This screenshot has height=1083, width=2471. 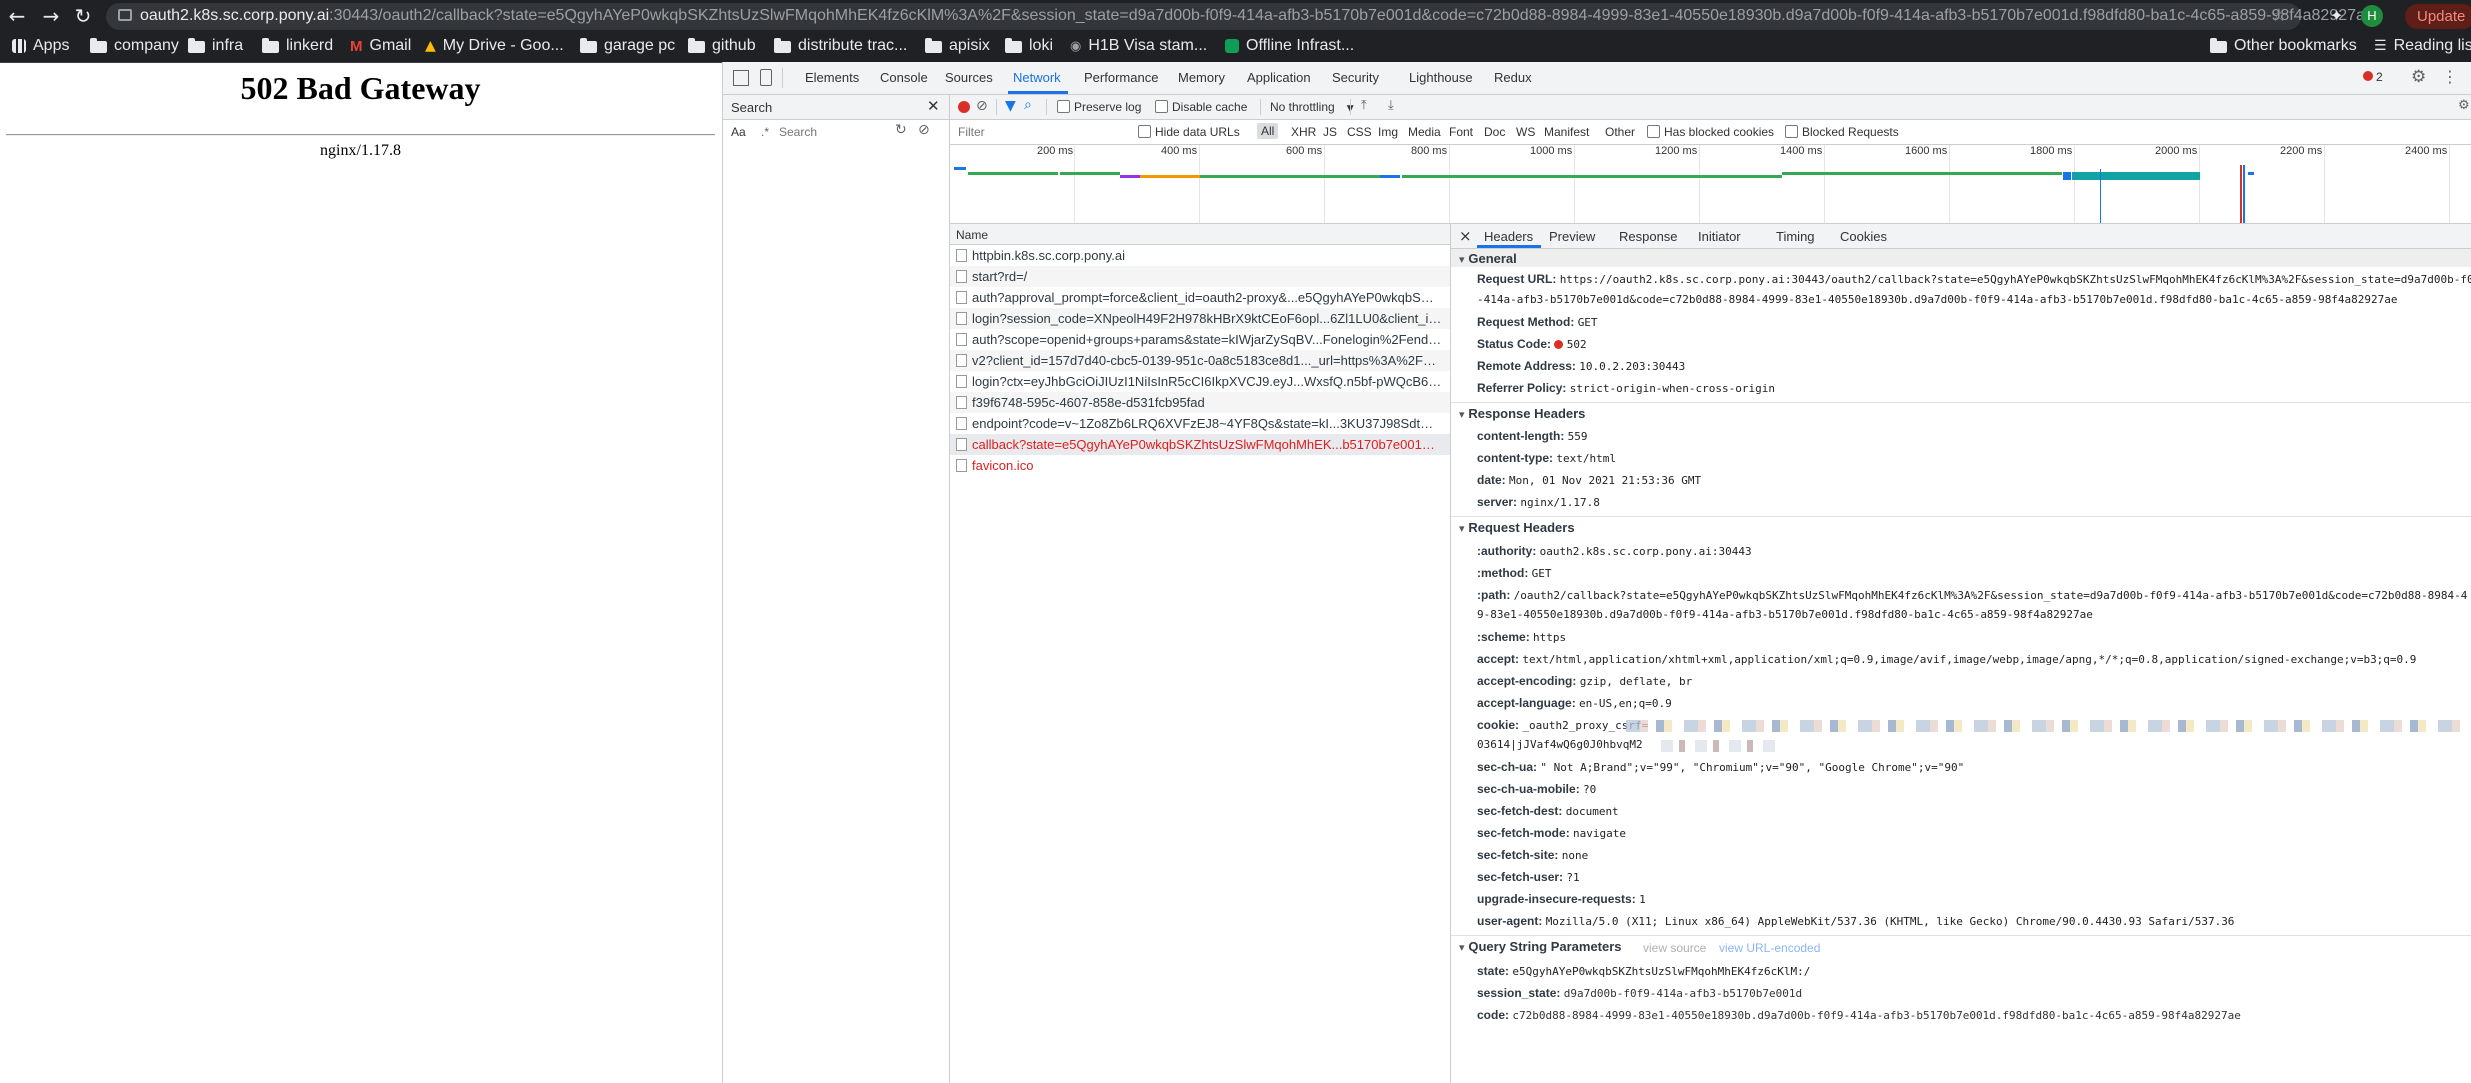 What do you see at coordinates (904, 77) in the screenshot?
I see `tab-console: Console` at bounding box center [904, 77].